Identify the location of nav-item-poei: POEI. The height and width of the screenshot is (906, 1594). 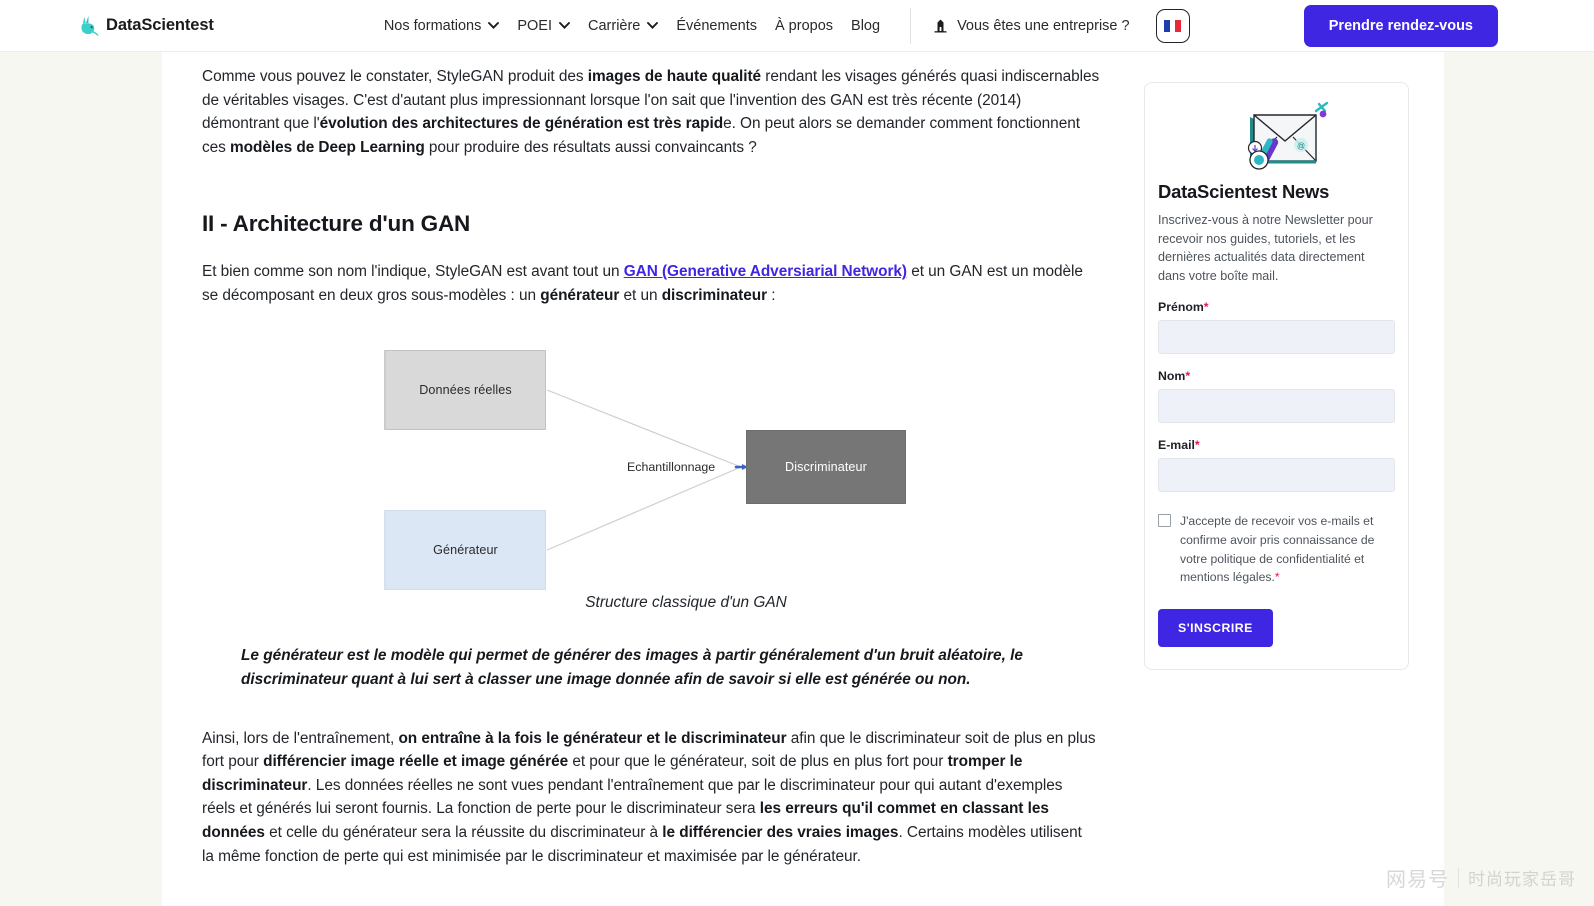
(543, 26).